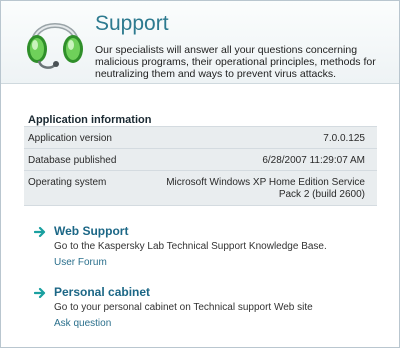 This screenshot has width=400, height=348. What do you see at coordinates (67, 182) in the screenshot?
I see `operating-system-label: Operating system` at bounding box center [67, 182].